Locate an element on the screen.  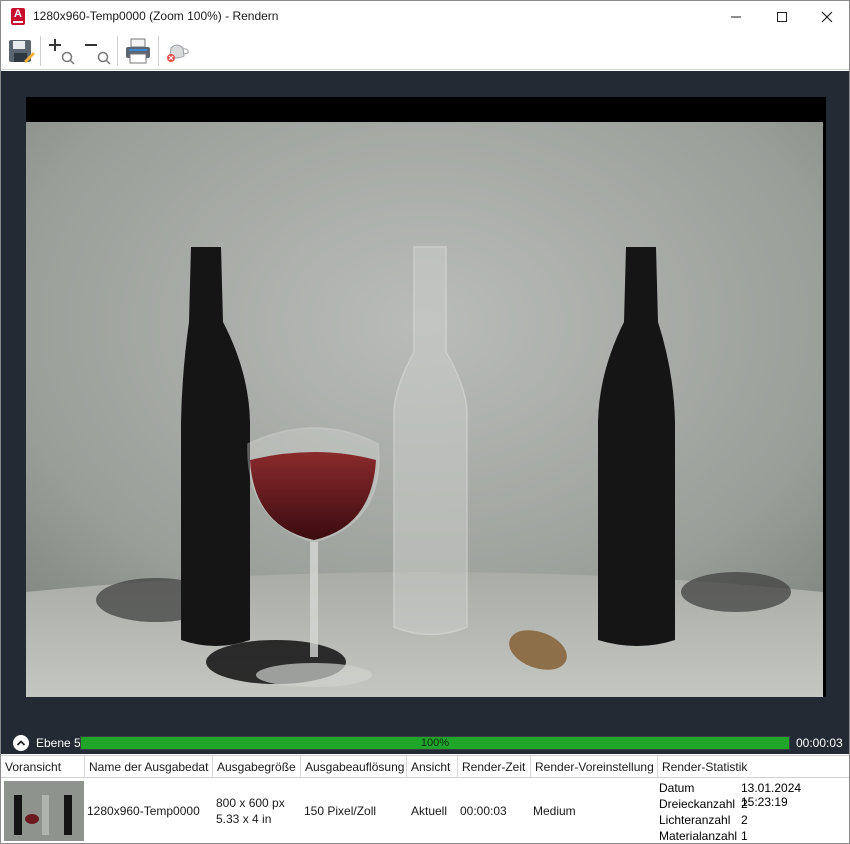
stat-value: 1 is located at coordinates (744, 836).